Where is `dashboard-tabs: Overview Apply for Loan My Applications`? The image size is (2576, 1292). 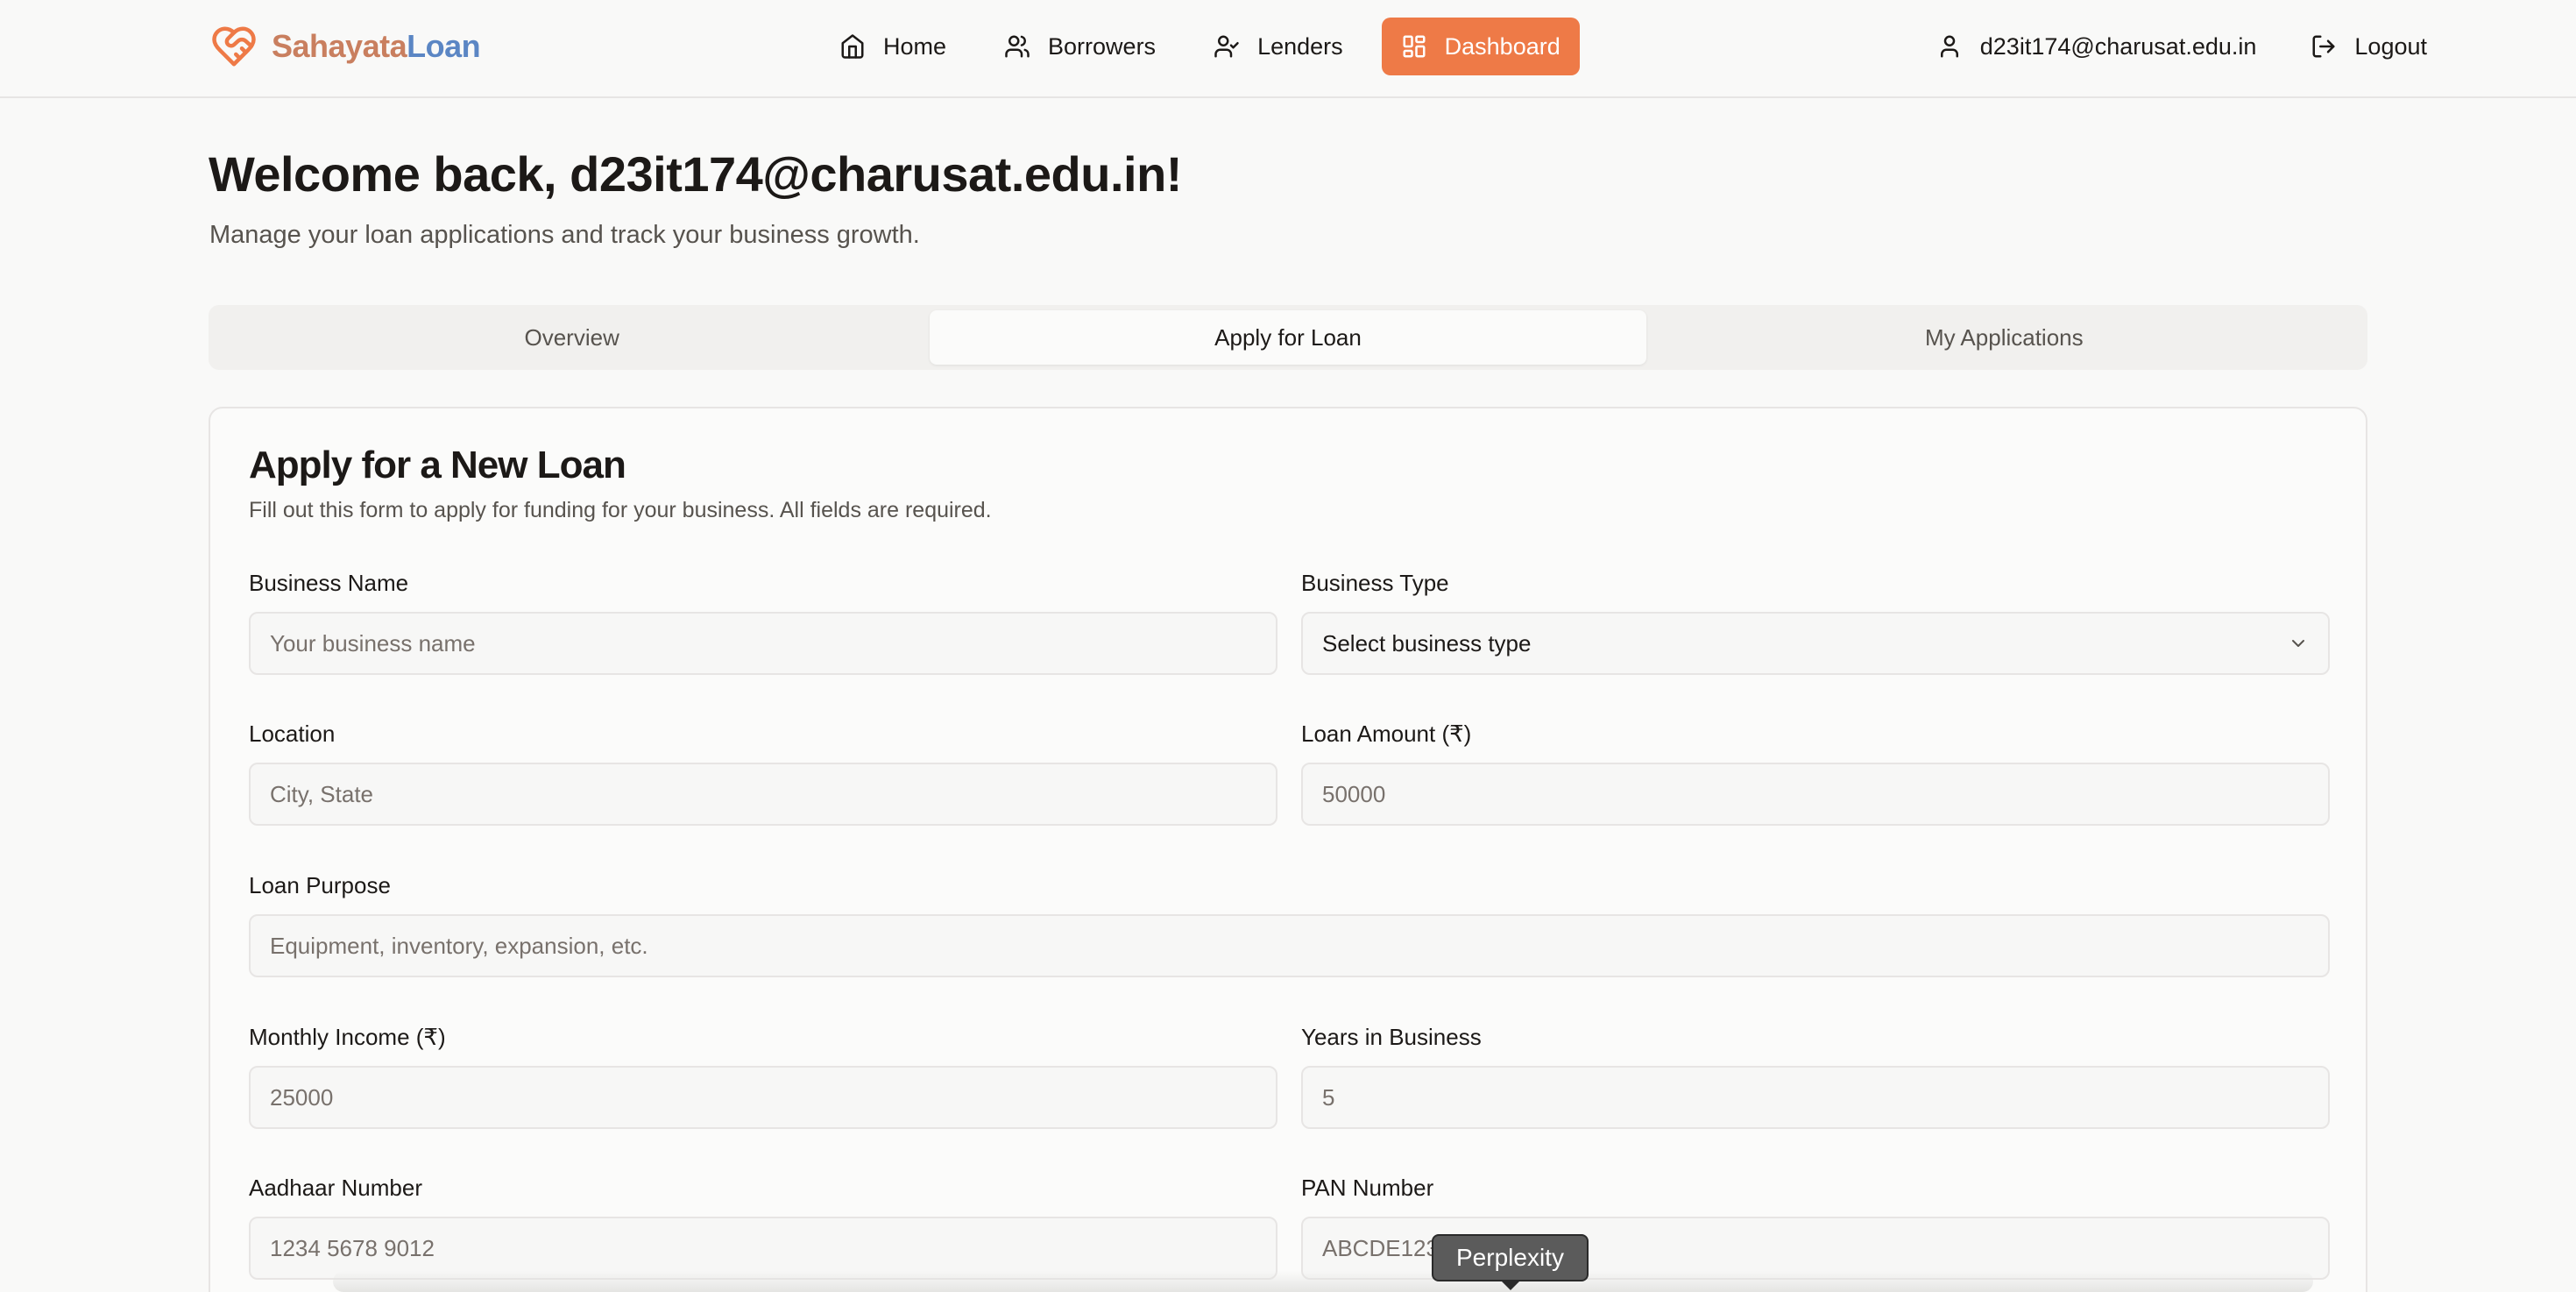 dashboard-tabs: Overview Apply for Loan My Applications is located at coordinates (1288, 337).